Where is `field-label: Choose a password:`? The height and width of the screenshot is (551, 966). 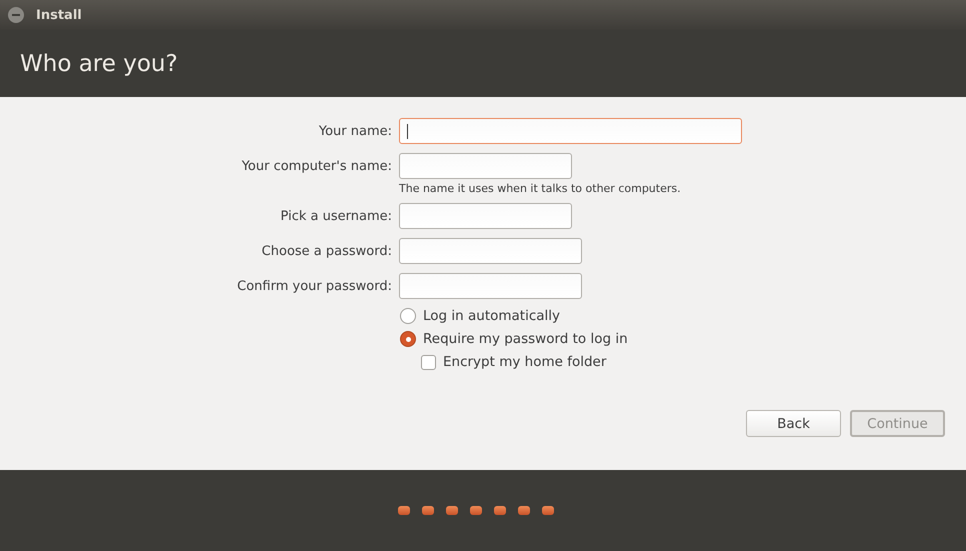 field-label: Choose a password: is located at coordinates (326, 251).